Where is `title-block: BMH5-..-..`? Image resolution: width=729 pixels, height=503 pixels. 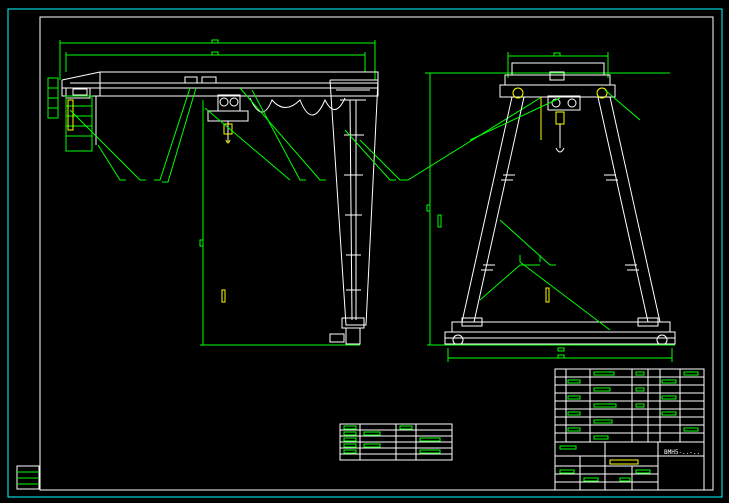
title-block: BMH5-..-.. is located at coordinates (629, 429).